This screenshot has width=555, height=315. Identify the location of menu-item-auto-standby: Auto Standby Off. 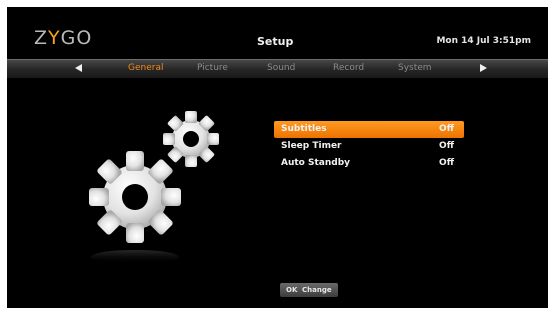
(369, 163).